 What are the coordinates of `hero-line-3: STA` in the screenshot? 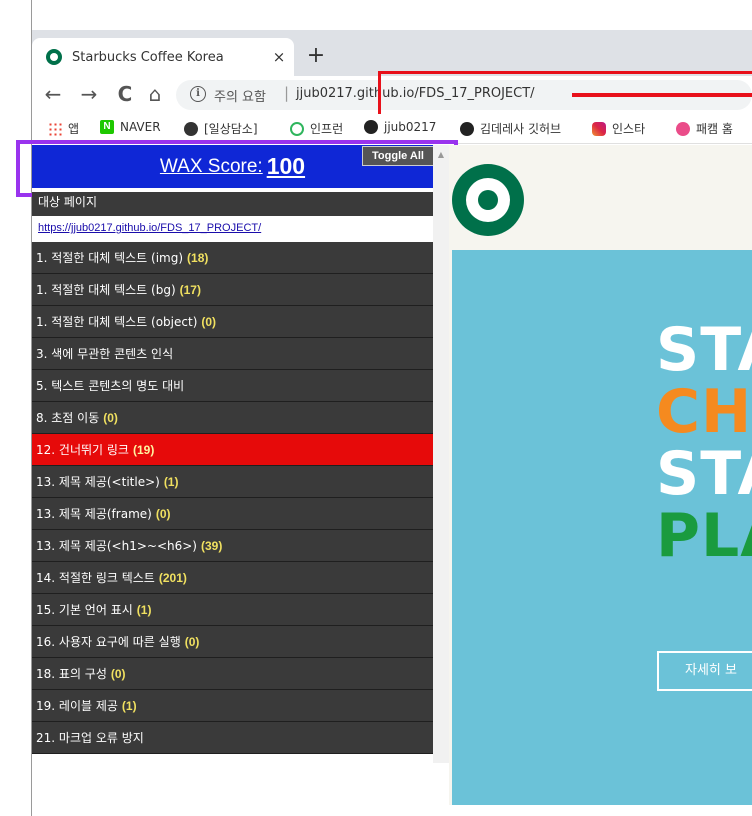 It's located at (704, 474).